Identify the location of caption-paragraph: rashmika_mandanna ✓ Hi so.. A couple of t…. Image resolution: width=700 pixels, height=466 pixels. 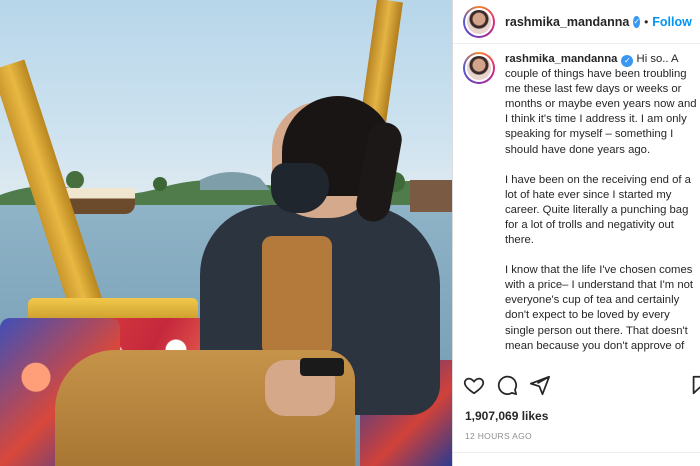
(602, 105).